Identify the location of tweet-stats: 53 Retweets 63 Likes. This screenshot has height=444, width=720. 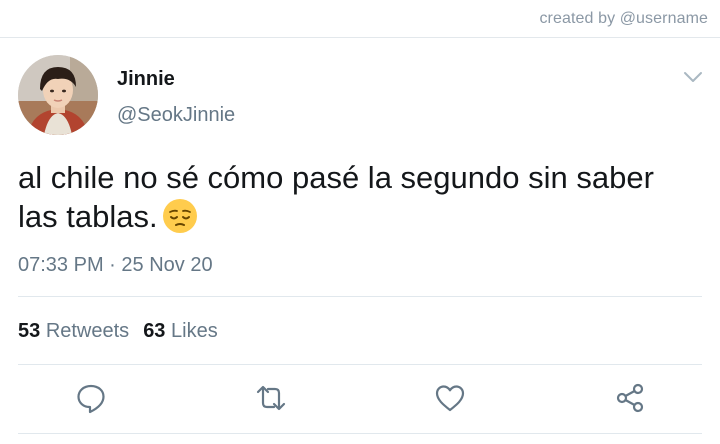
(118, 331).